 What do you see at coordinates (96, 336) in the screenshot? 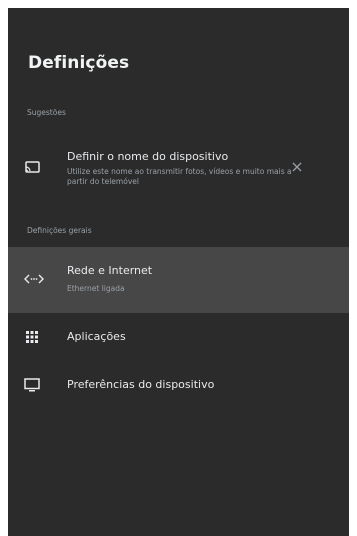
I see `menu-item-label: Aplicações` at bounding box center [96, 336].